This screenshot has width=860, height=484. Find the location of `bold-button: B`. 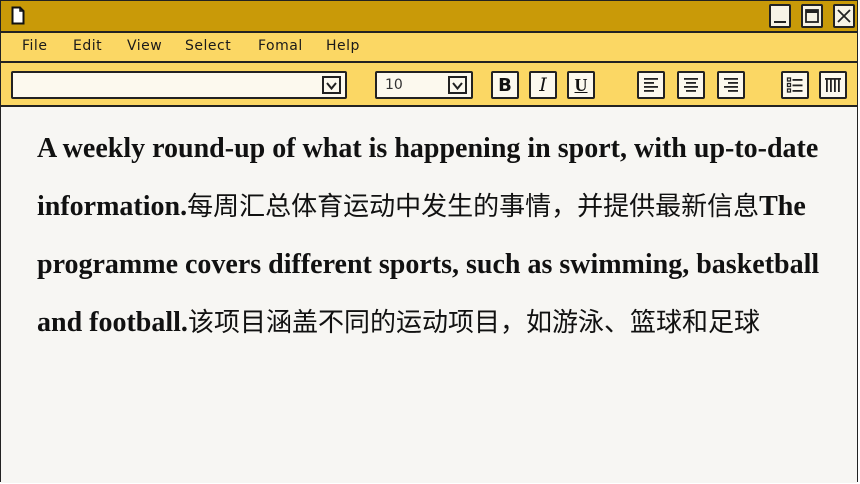

bold-button: B is located at coordinates (505, 85).